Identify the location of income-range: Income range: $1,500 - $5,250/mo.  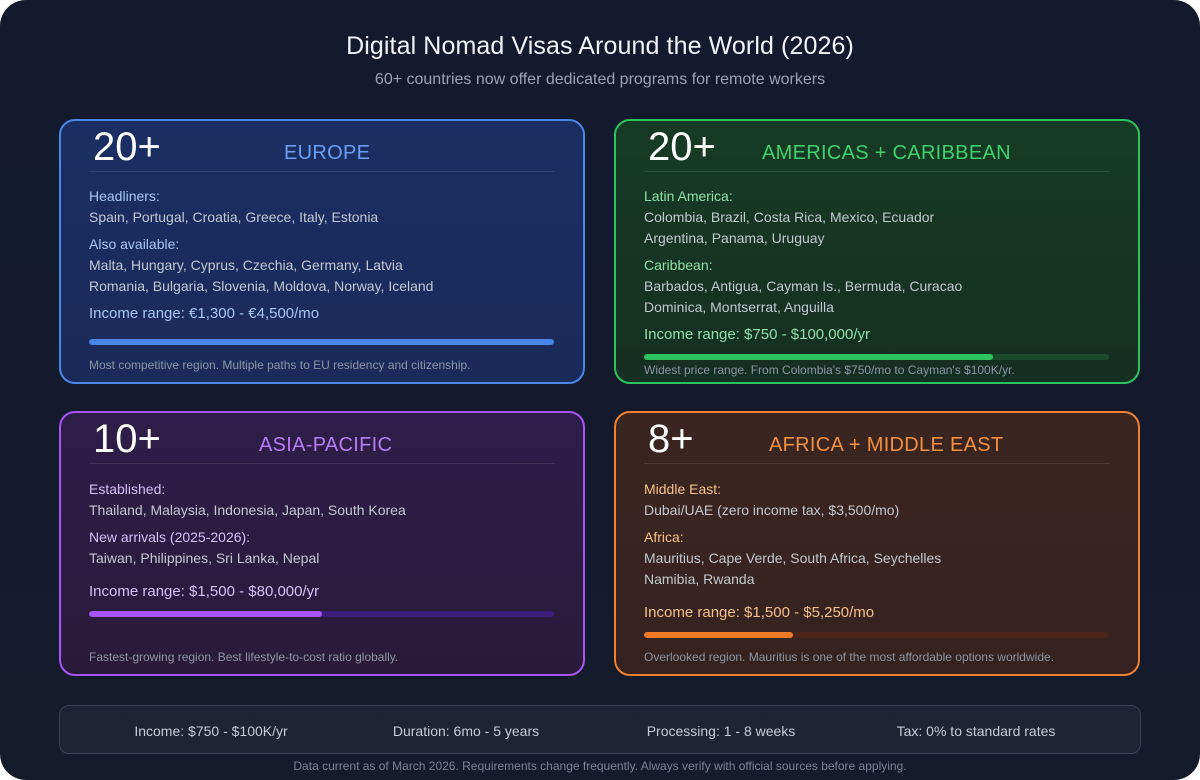
(759, 612).